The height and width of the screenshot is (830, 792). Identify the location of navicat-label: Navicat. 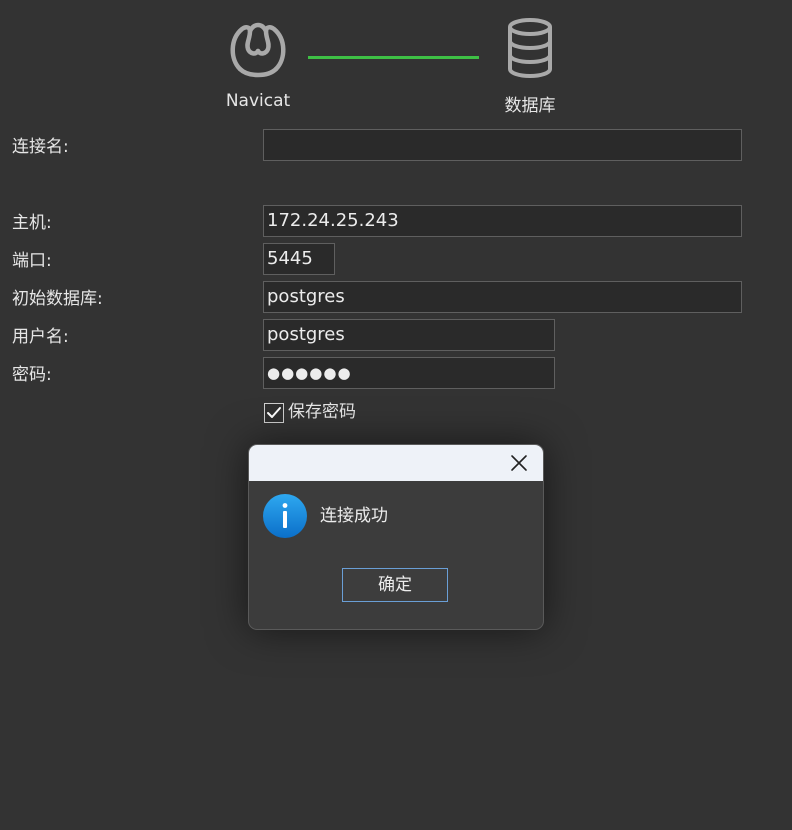
(258, 101).